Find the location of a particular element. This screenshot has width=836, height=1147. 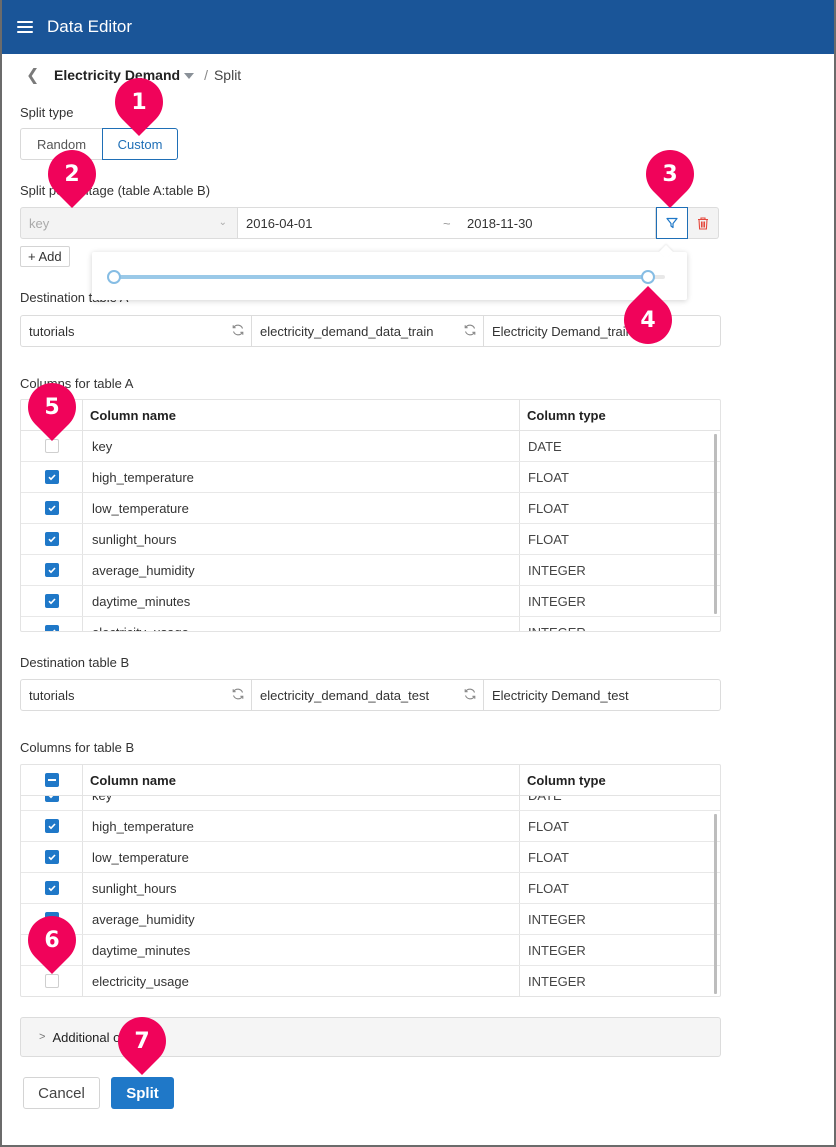

add-filter-button: + Add is located at coordinates (45, 256).